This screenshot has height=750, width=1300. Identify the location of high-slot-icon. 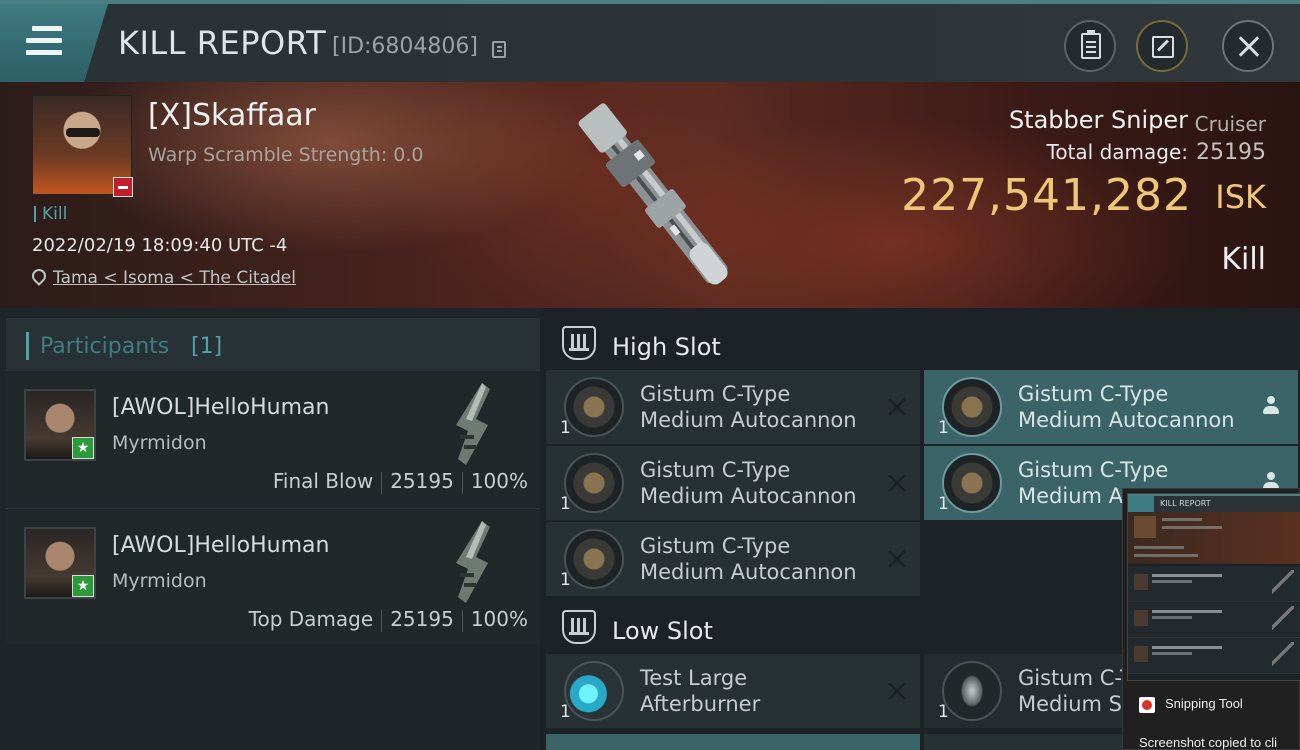
(579, 343).